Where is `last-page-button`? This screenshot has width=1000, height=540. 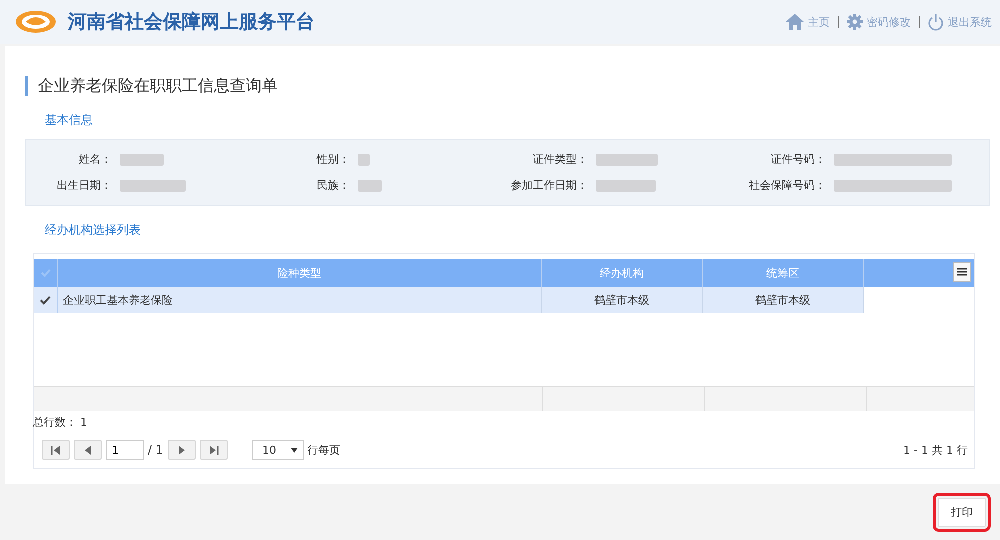
last-page-button is located at coordinates (214, 450).